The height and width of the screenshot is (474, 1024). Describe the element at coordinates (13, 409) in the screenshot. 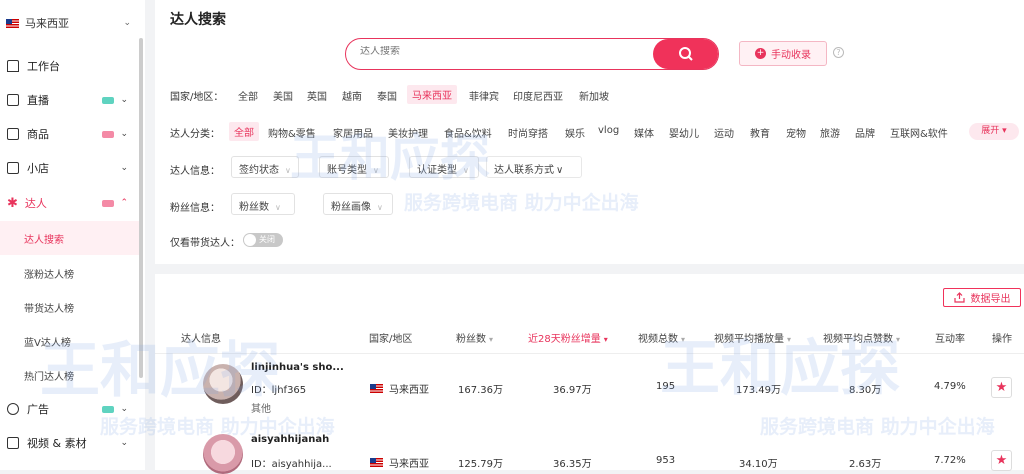

I see `ad-icon` at that location.